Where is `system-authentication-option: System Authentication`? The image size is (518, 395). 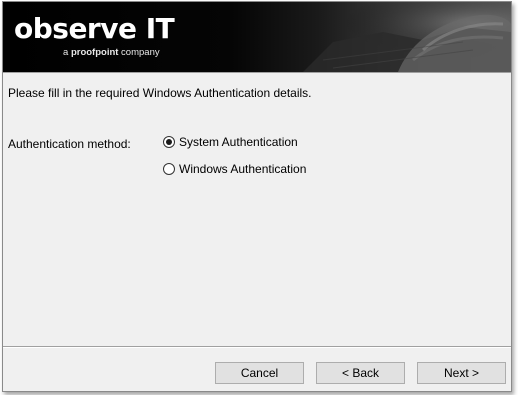 system-authentication-option: System Authentication is located at coordinates (230, 142).